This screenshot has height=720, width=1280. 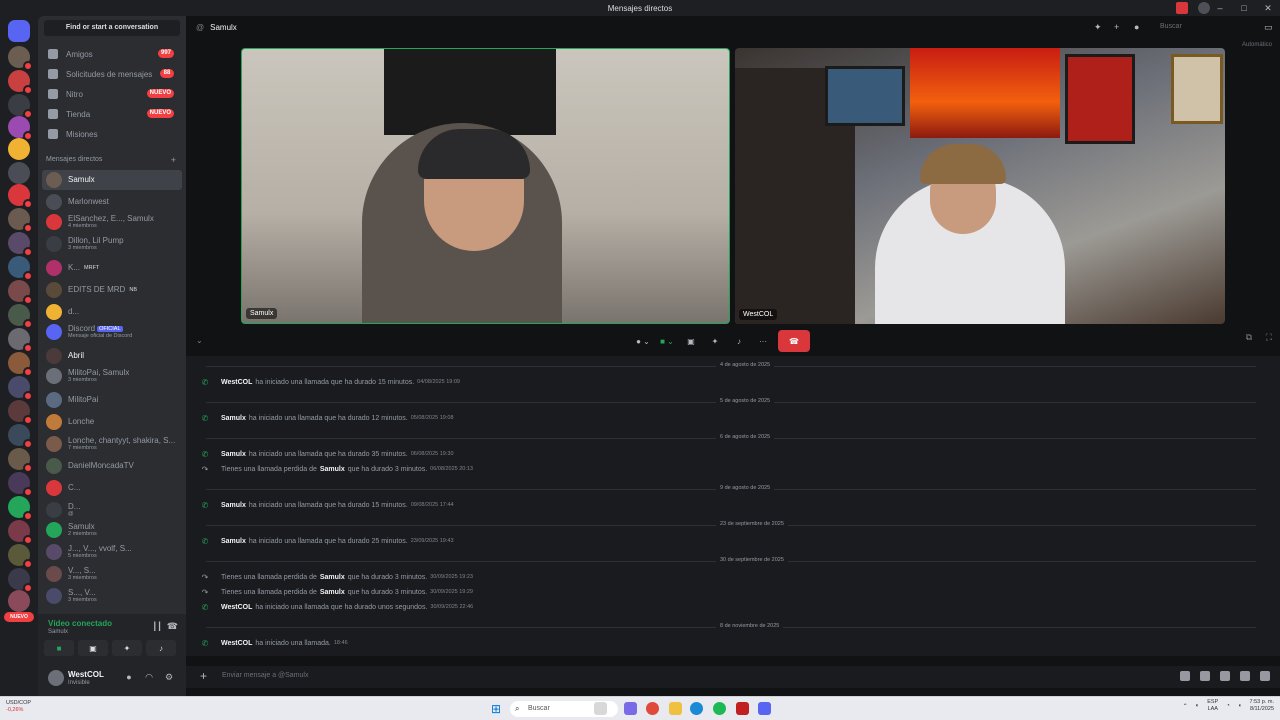 I want to click on dm-item: Discord OFICIAL Mensaje oficial de Discord, so click(x=112, y=332).